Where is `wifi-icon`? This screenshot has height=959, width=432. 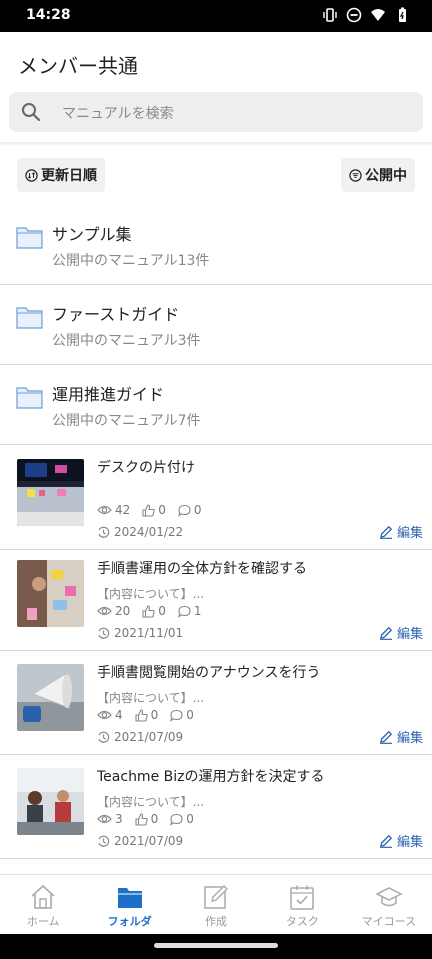
wifi-icon is located at coordinates (378, 15).